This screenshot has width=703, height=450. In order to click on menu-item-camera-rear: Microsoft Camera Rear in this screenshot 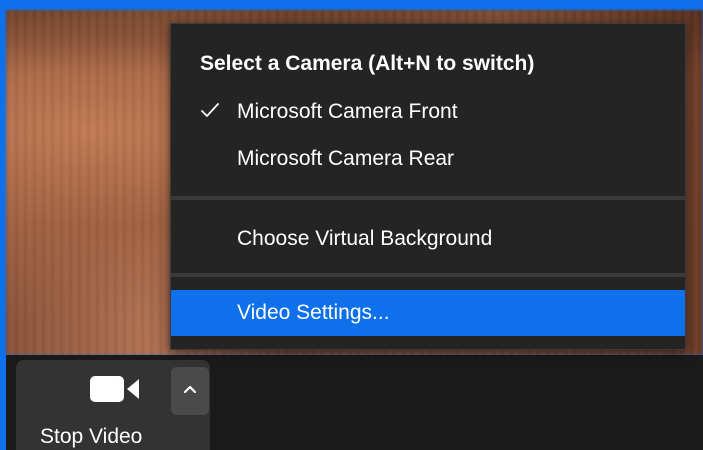, I will do `click(428, 159)`.